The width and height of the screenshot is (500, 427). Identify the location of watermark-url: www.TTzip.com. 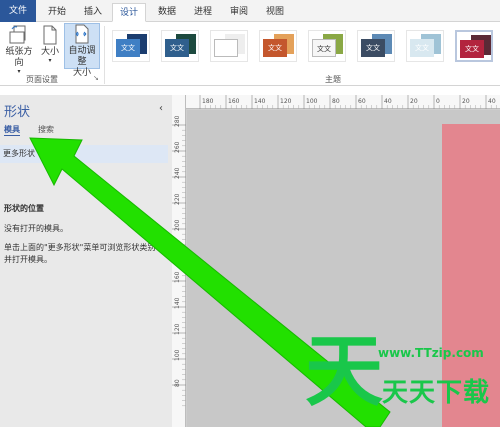
(431, 353).